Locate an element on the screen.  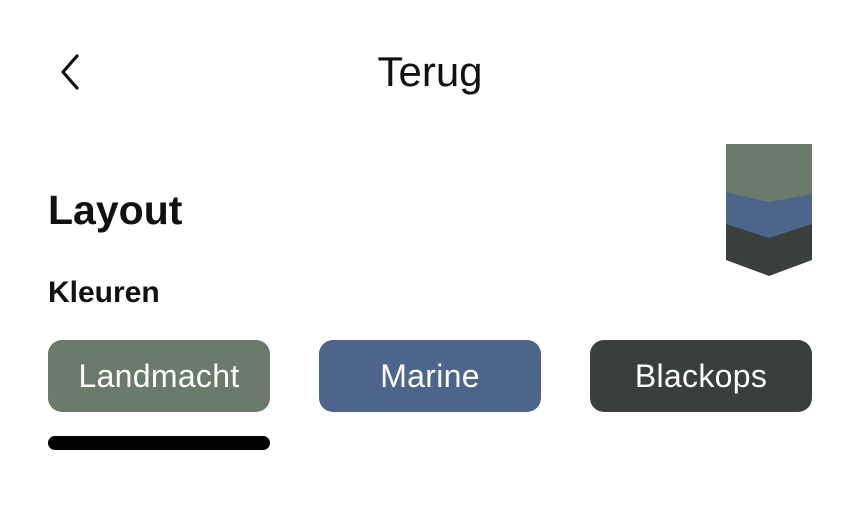
rank-chevron-icon is located at coordinates (769, 210).